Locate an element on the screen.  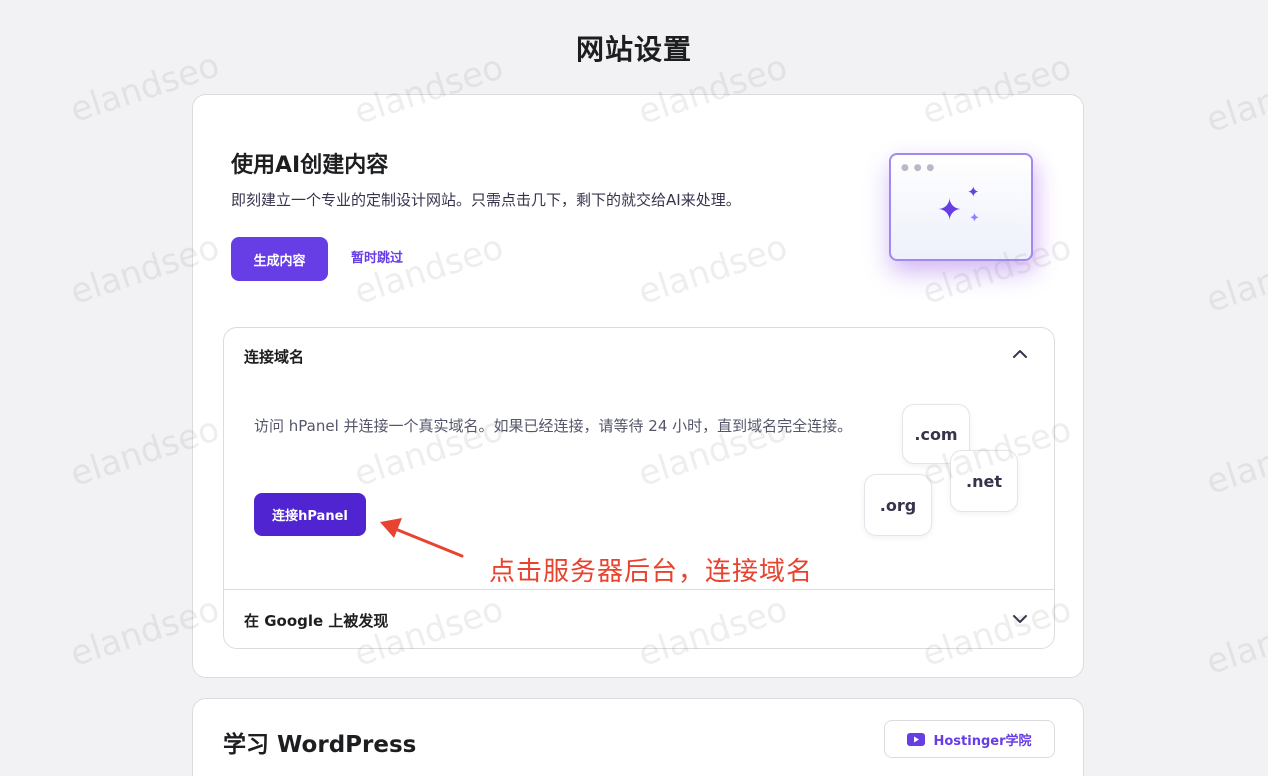
skip-button: 暂时跳过 is located at coordinates (377, 259).